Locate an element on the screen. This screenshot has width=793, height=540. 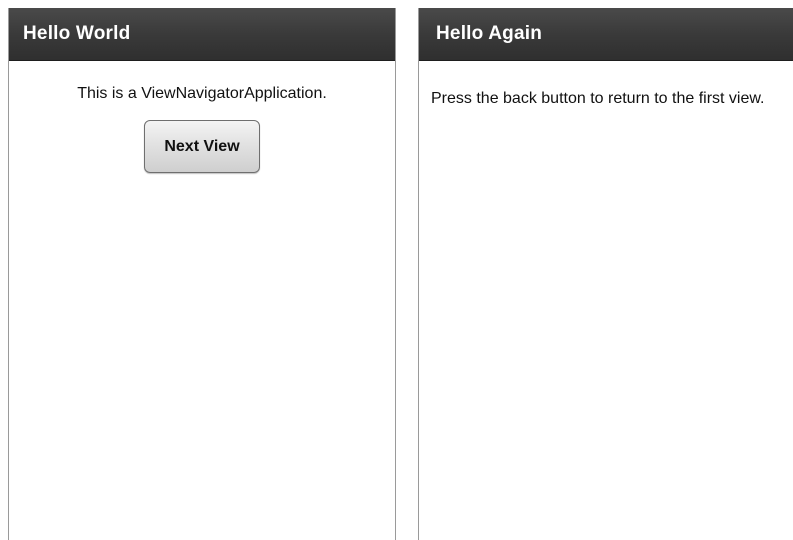
next-view-button: Next View is located at coordinates (202, 146).